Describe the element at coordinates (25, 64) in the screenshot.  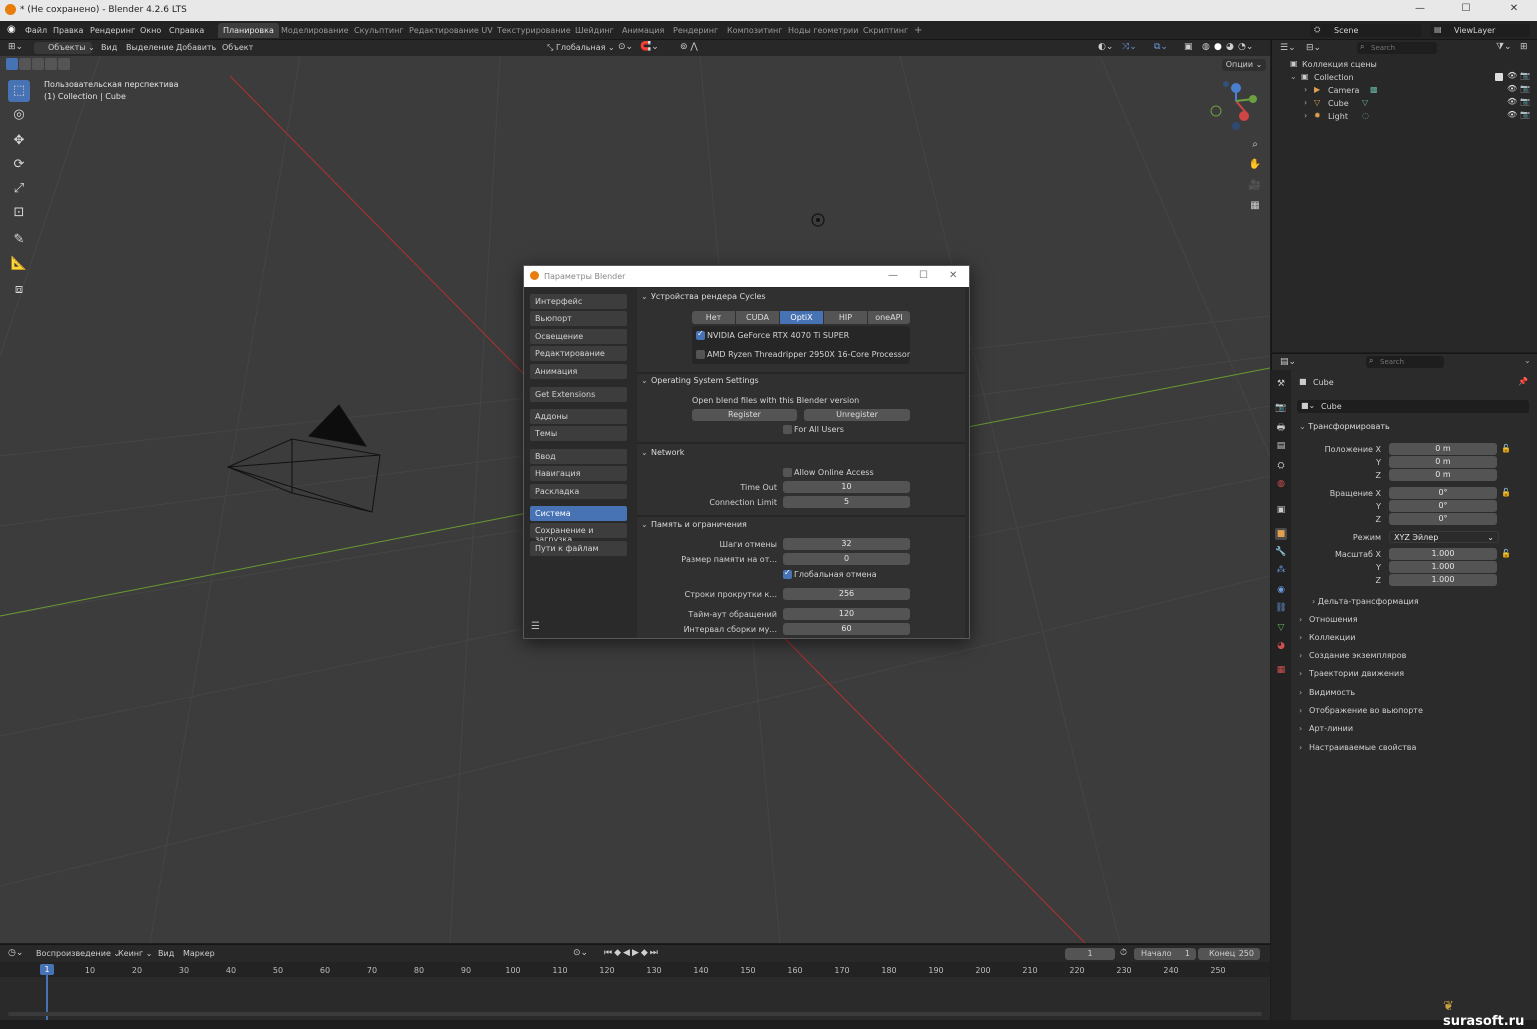
I see `select-extend-icon` at that location.